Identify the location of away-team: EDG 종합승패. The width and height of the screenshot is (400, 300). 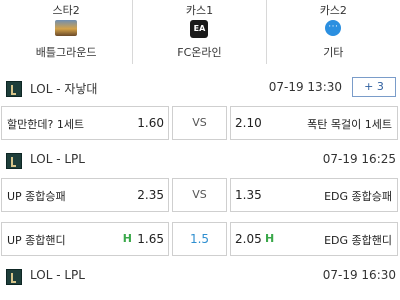
(358, 196).